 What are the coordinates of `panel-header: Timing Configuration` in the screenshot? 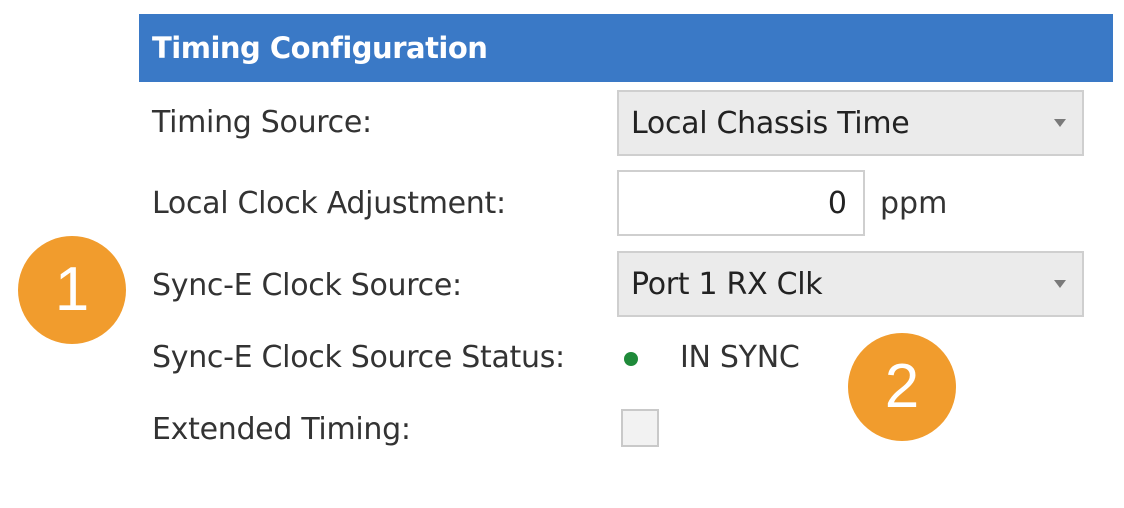 It's located at (626, 48).